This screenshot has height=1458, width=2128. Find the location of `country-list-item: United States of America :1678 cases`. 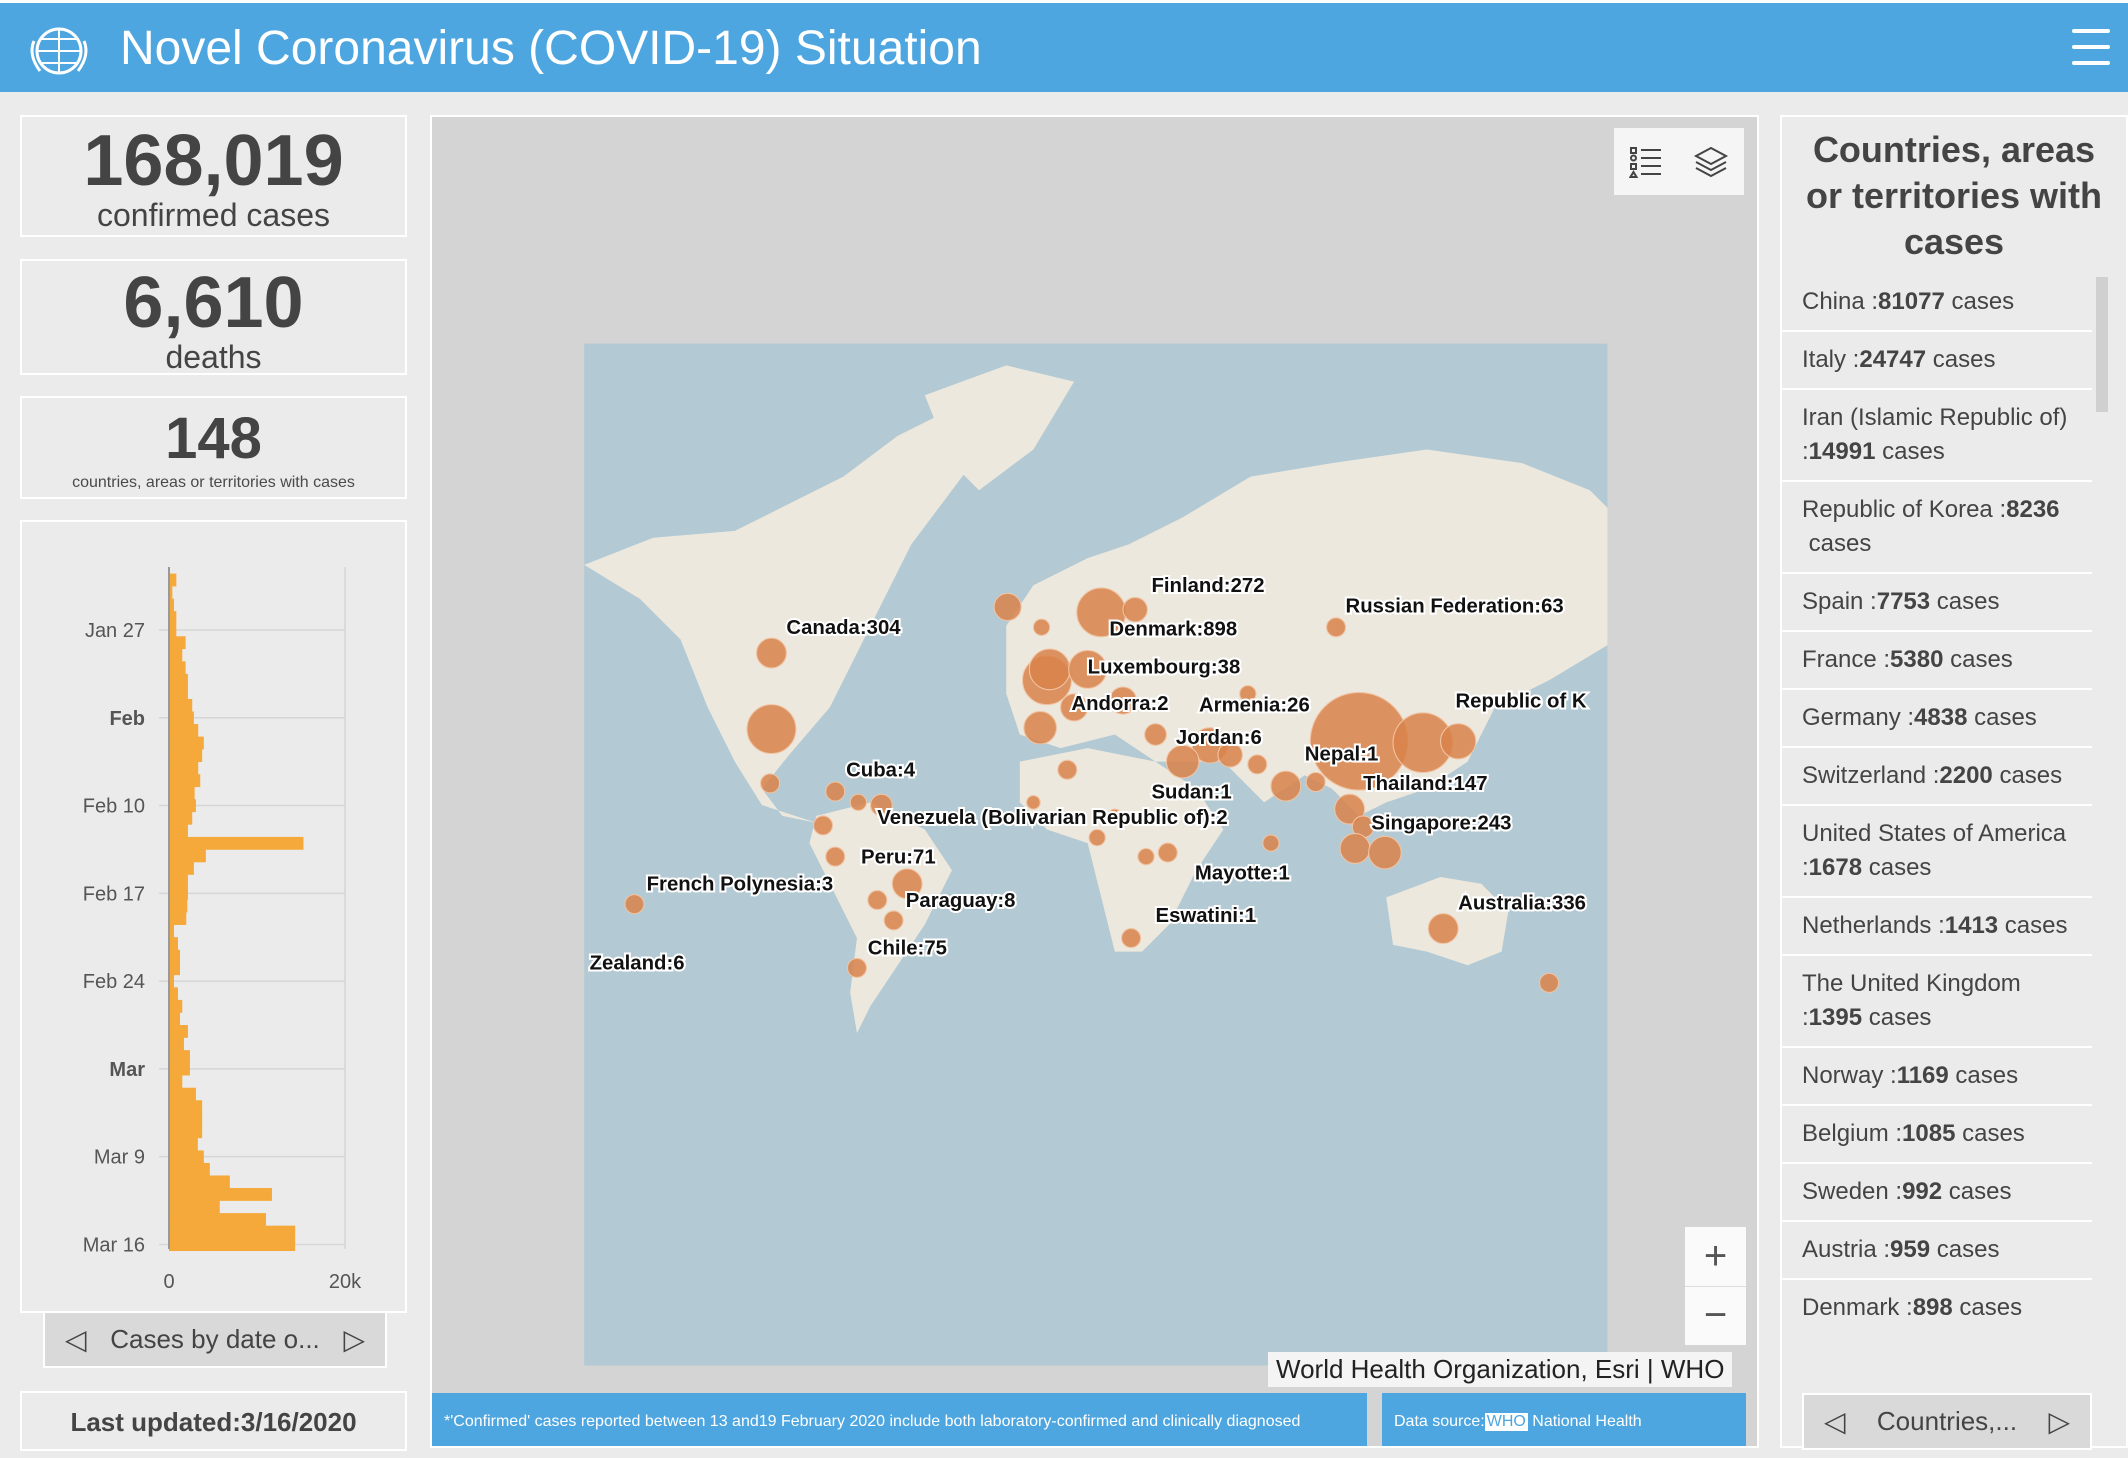

country-list-item: United States of America :1678 cases is located at coordinates (1937, 852).